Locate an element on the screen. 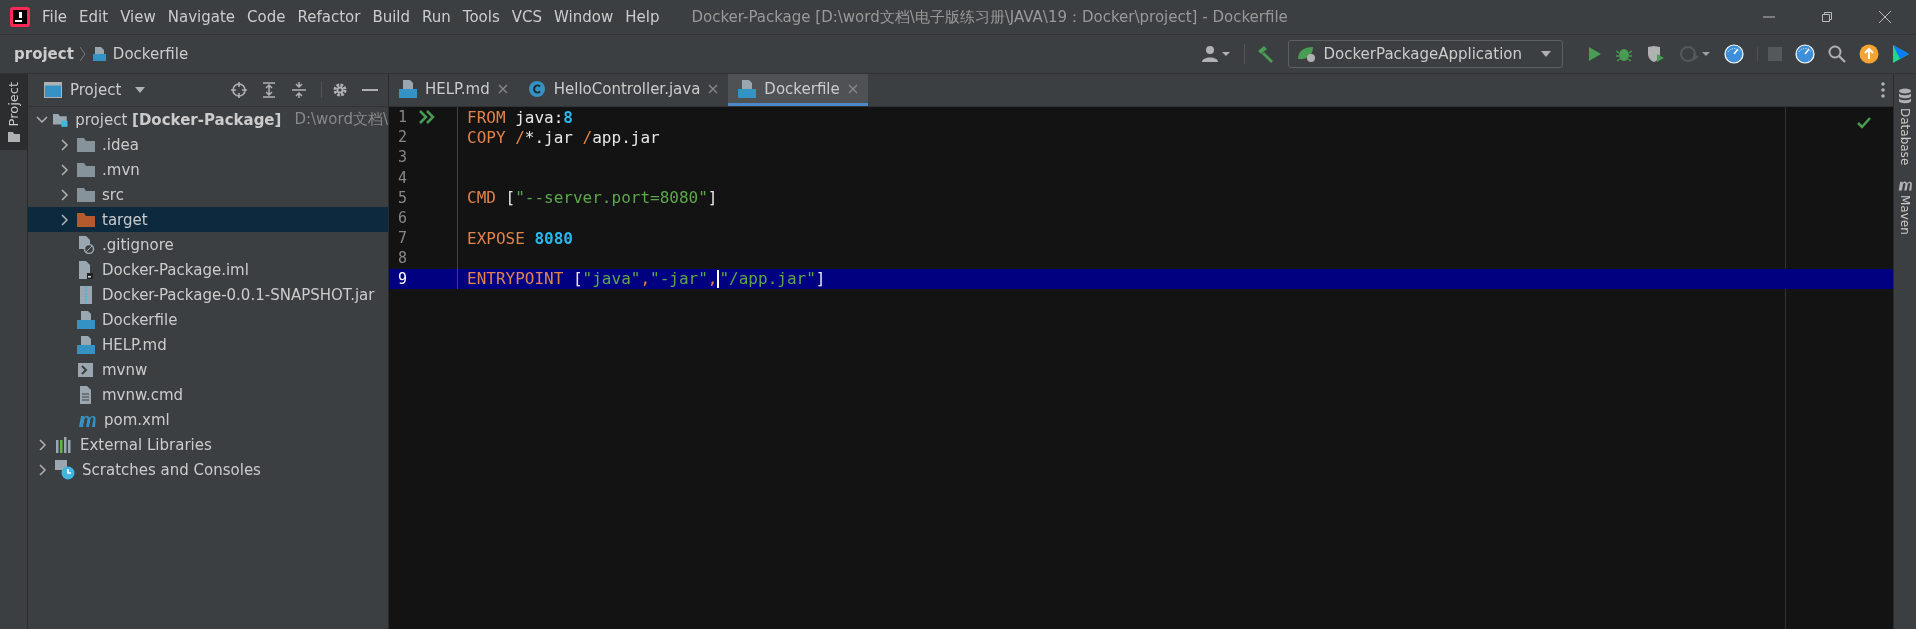 This screenshot has height=629, width=1916. check-icon is located at coordinates (1864, 123).